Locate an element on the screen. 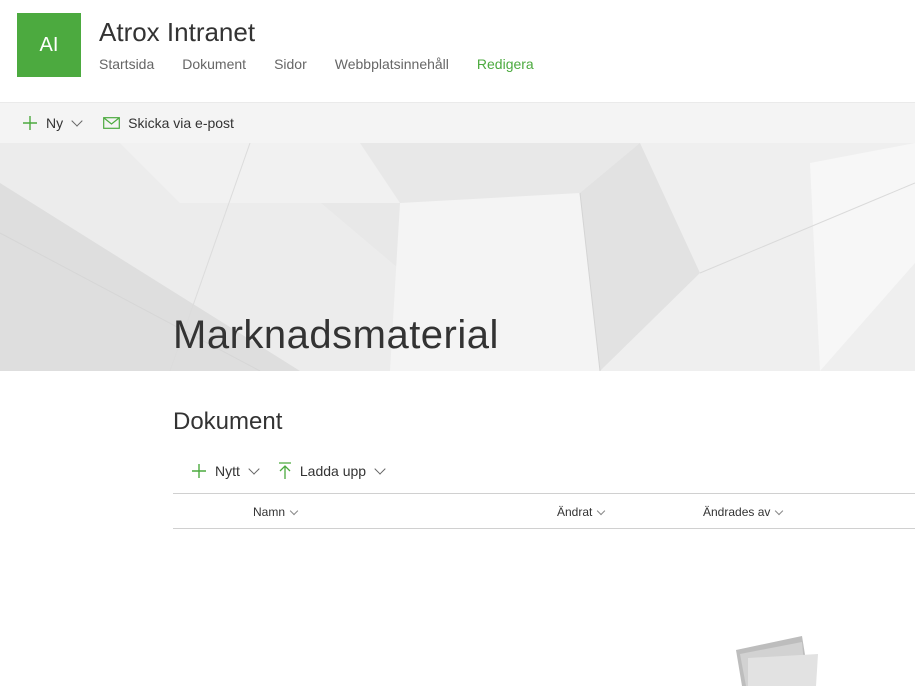  upload-button: Ladda upp is located at coordinates (332, 471).